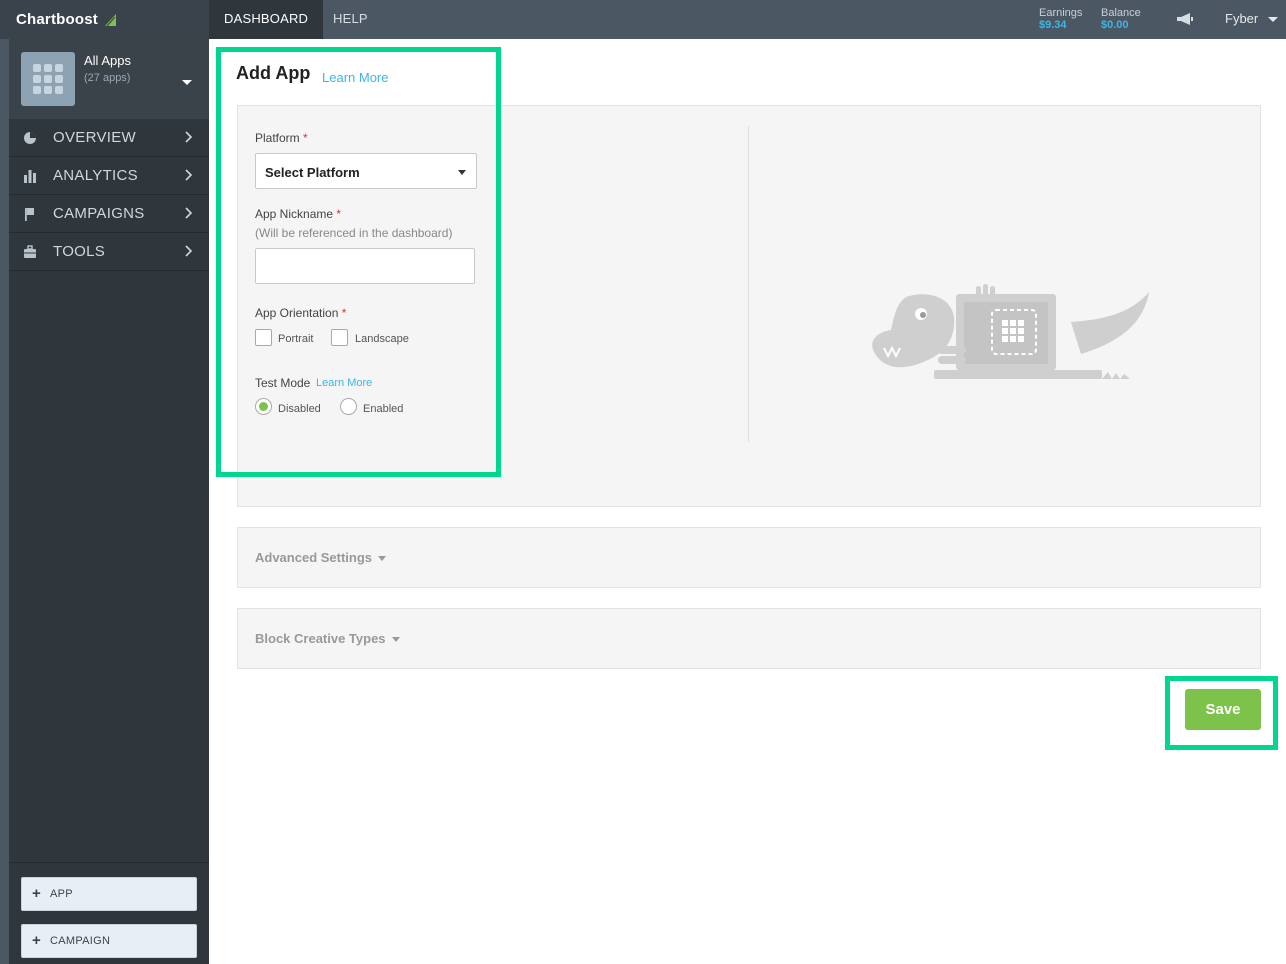 The width and height of the screenshot is (1286, 964). What do you see at coordinates (4, 501) in the screenshot?
I see `left-strip` at bounding box center [4, 501].